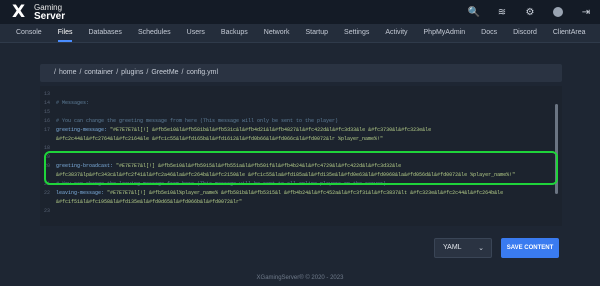  Describe the element at coordinates (82, 130) in the screenshot. I see `code-key: greeting-message:` at that location.